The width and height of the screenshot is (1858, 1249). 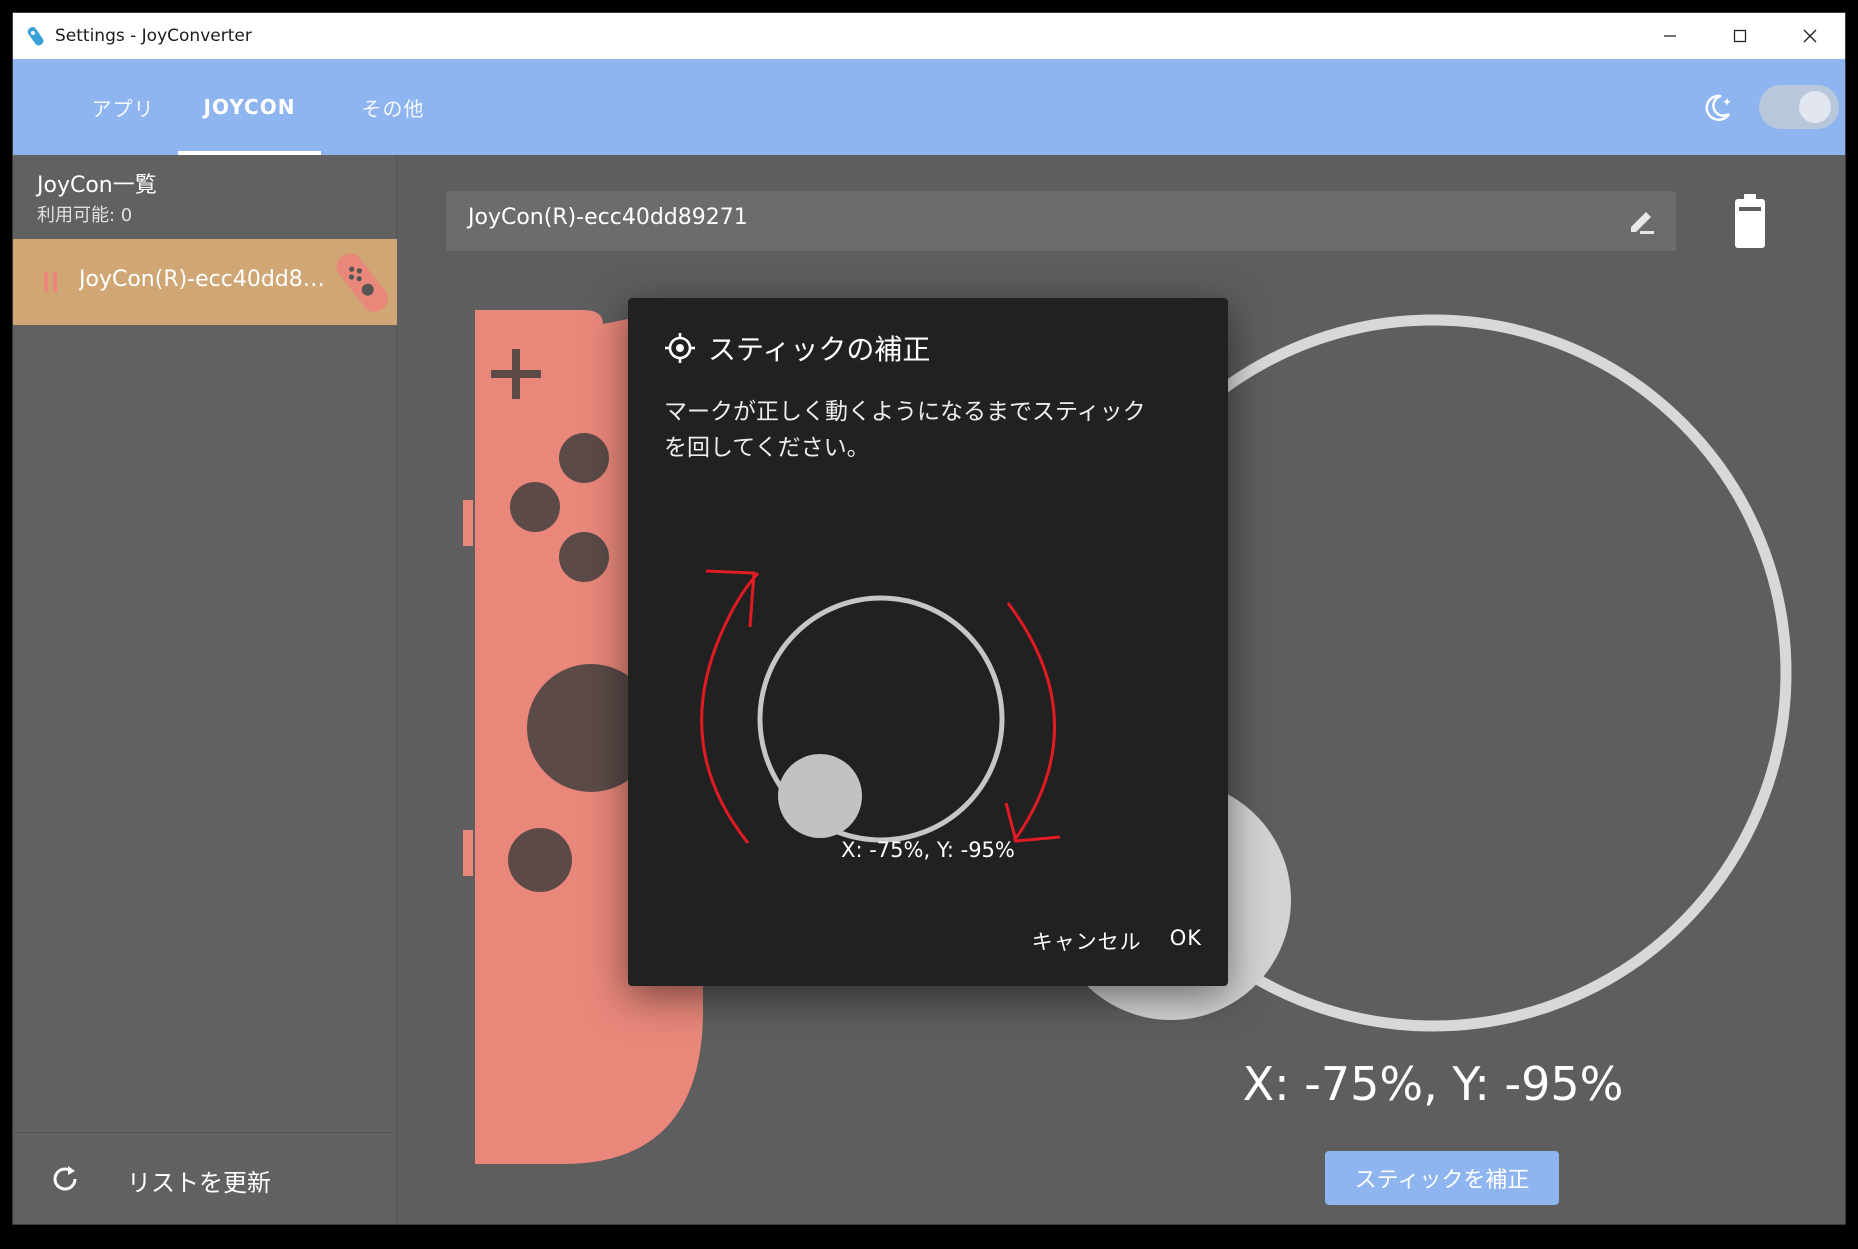 I want to click on dialog-actions: キャンセル OK, so click(x=1117, y=941).